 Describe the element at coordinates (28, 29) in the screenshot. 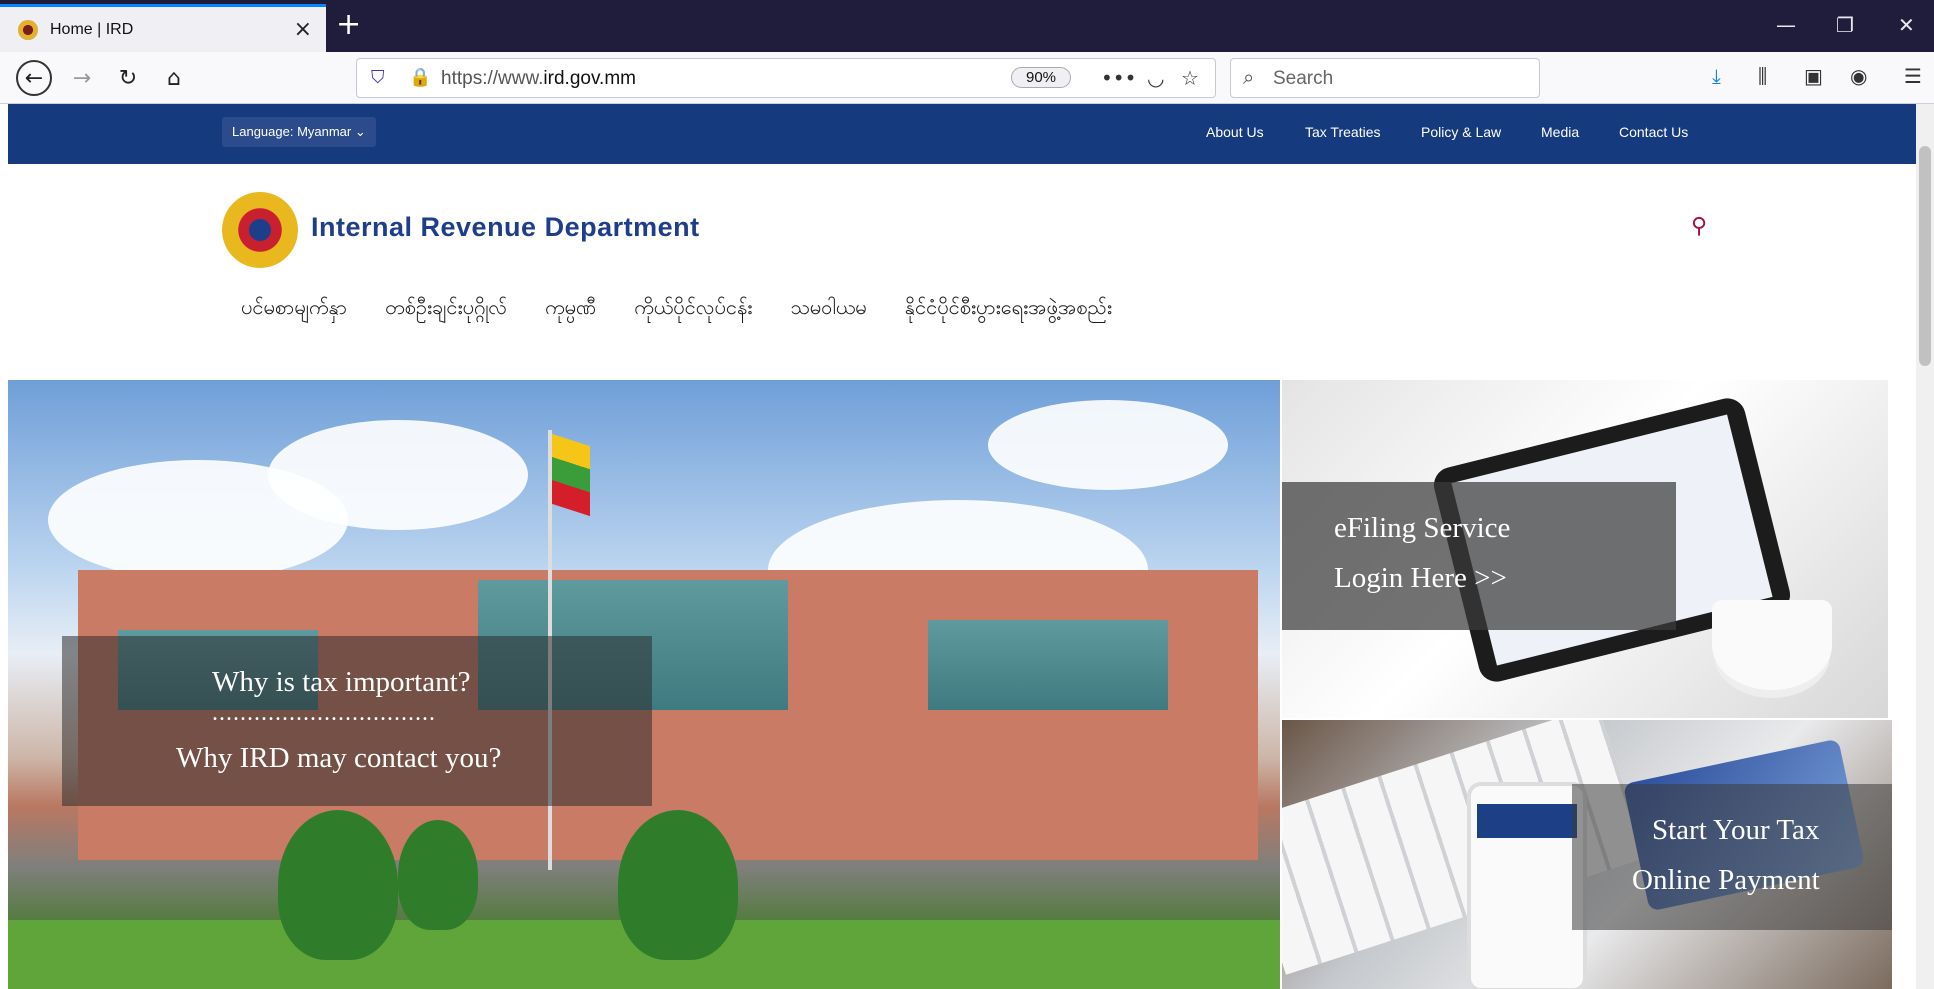

I see `ird-favicon-icon` at that location.